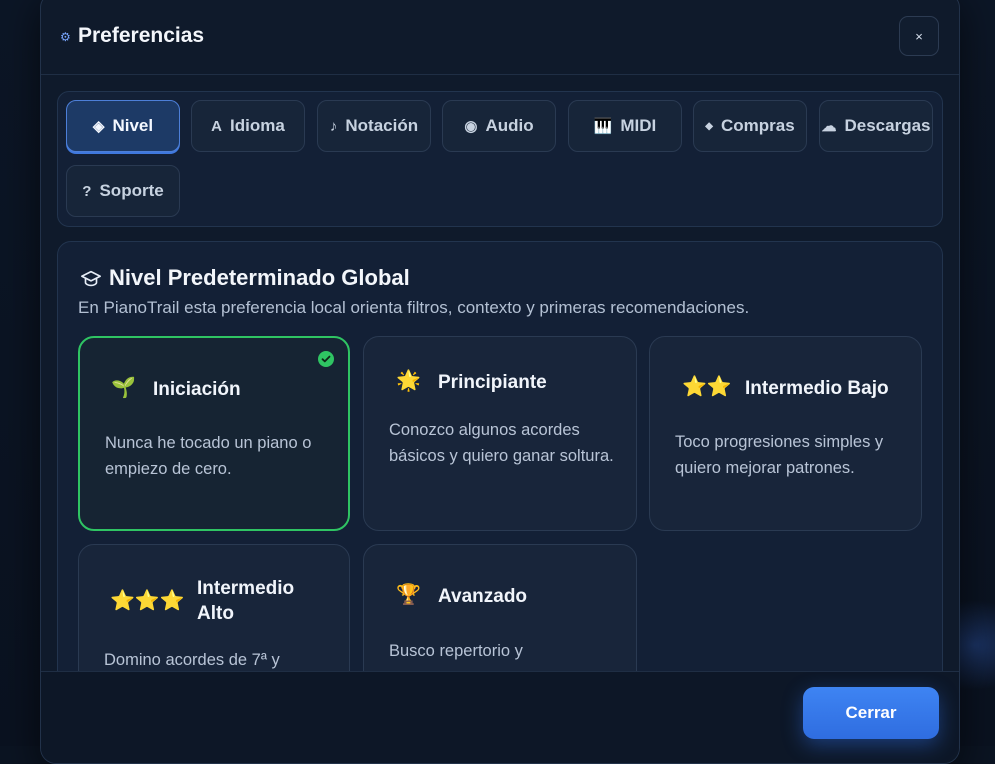  Describe the element at coordinates (408, 595) in the screenshot. I see `trophy-icon: 🏆` at that location.